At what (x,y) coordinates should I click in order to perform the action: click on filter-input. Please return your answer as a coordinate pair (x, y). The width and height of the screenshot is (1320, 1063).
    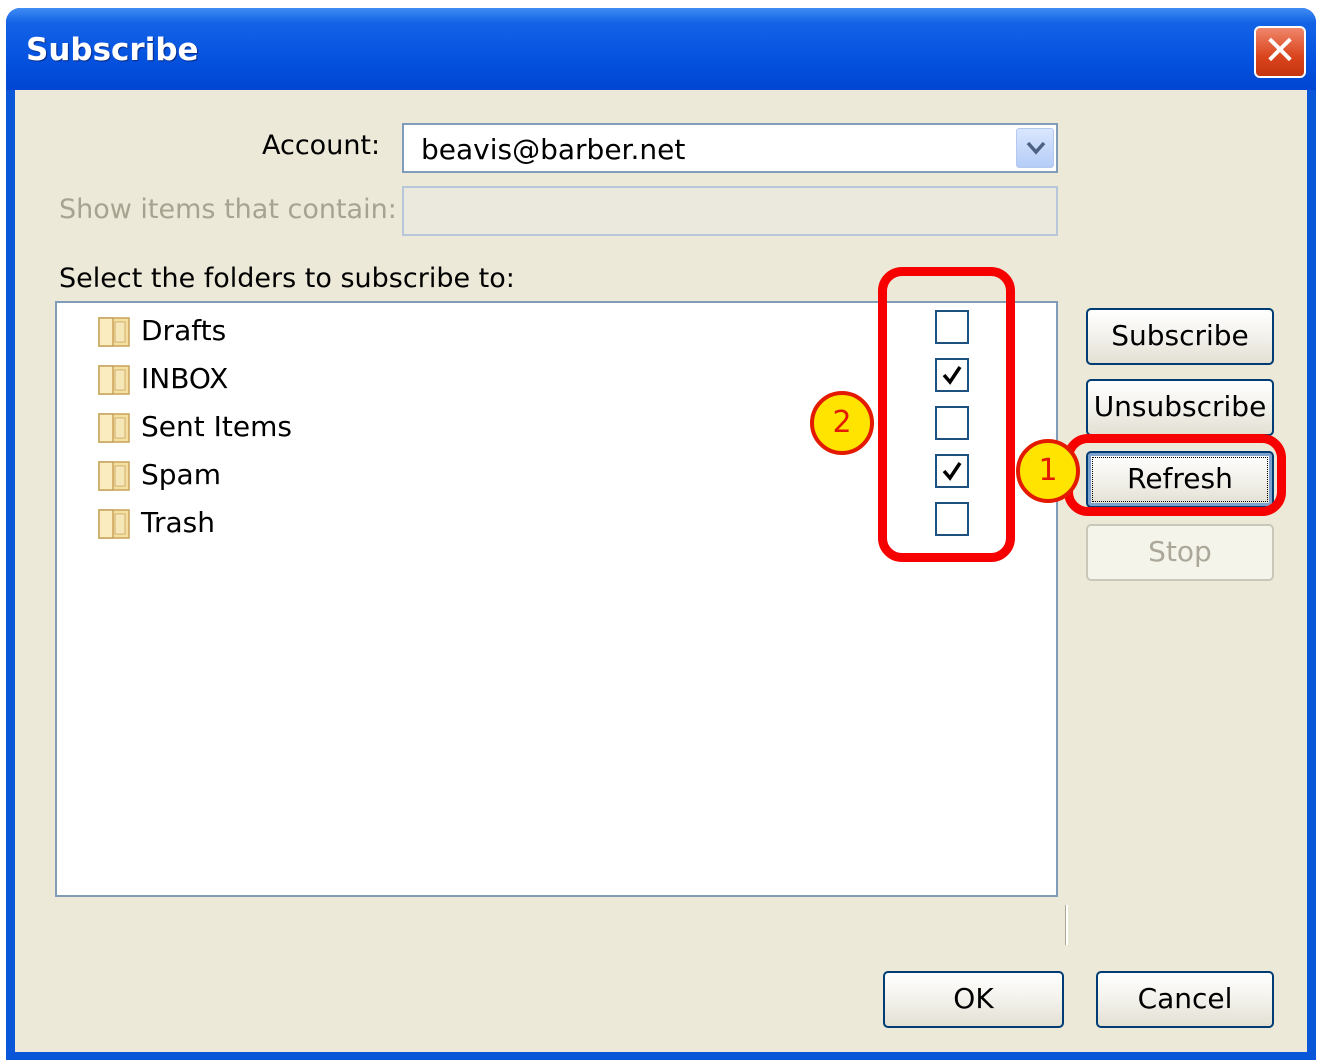
    Looking at the image, I should click on (730, 211).